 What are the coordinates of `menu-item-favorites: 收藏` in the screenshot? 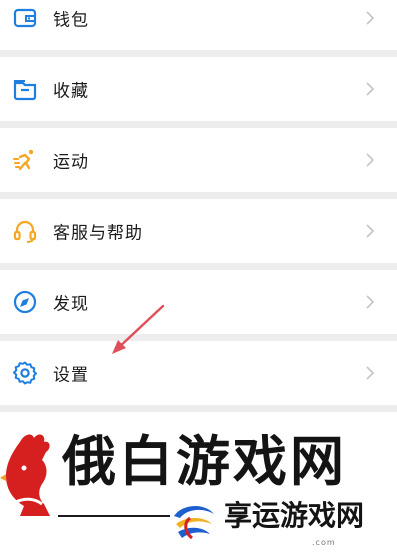 It's located at (198, 89).